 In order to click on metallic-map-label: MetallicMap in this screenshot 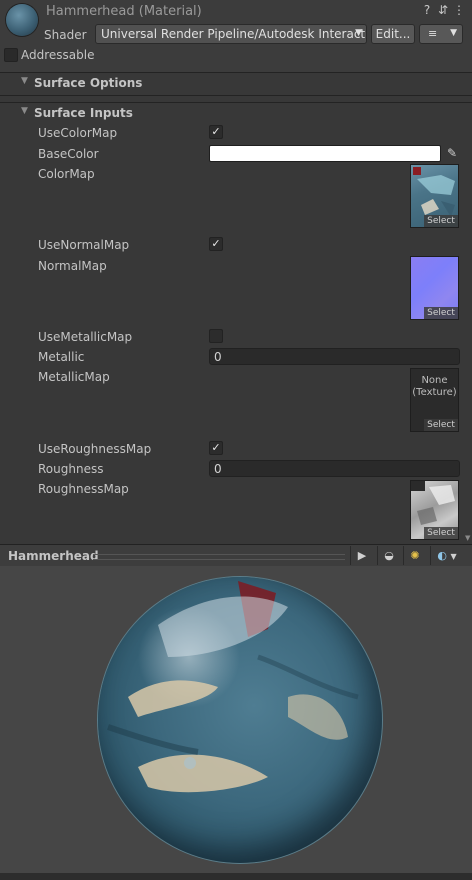, I will do `click(74, 377)`.